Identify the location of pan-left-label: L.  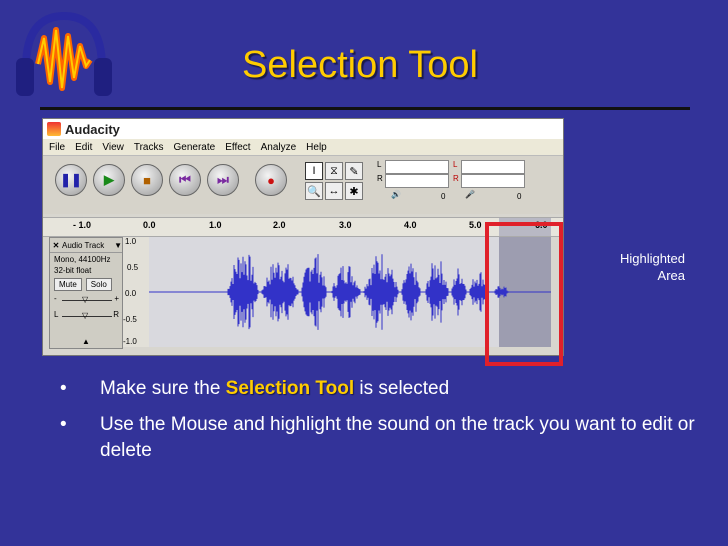
(56, 314).